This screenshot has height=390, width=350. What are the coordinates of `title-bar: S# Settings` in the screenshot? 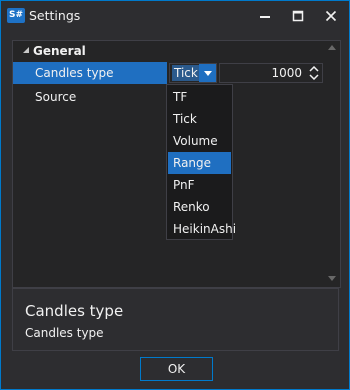 It's located at (175, 16).